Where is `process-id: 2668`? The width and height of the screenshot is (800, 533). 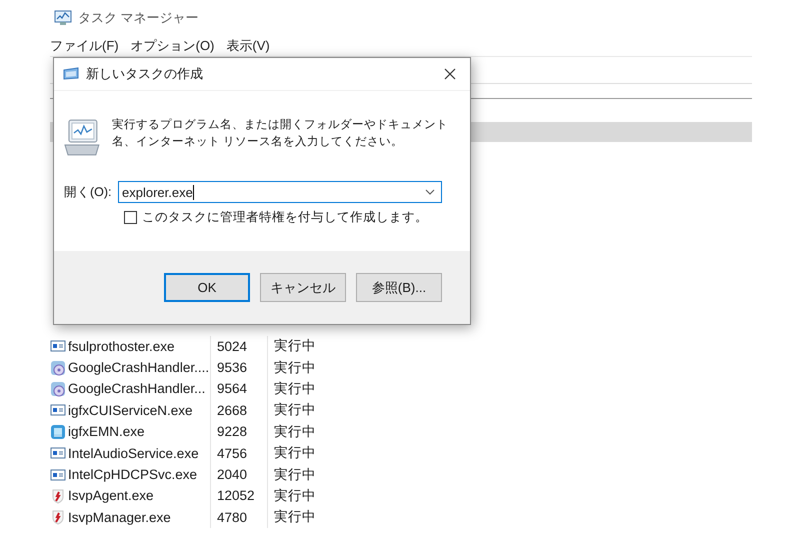
process-id: 2668 is located at coordinates (239, 411).